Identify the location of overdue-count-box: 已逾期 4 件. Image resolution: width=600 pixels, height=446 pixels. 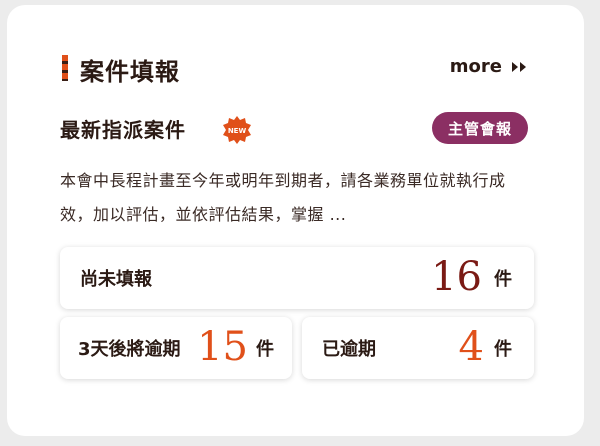
(418, 348).